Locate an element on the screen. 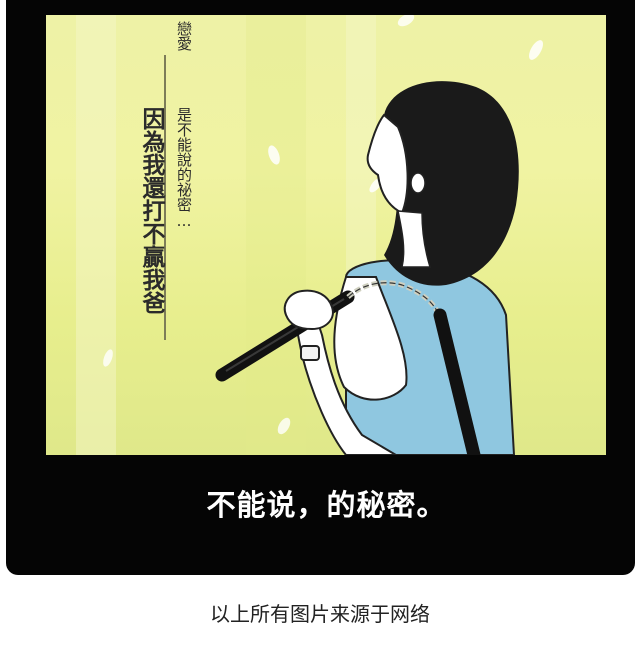 The height and width of the screenshot is (650, 640). source-note: 以上所有图片来源于网络 is located at coordinates (320, 614).